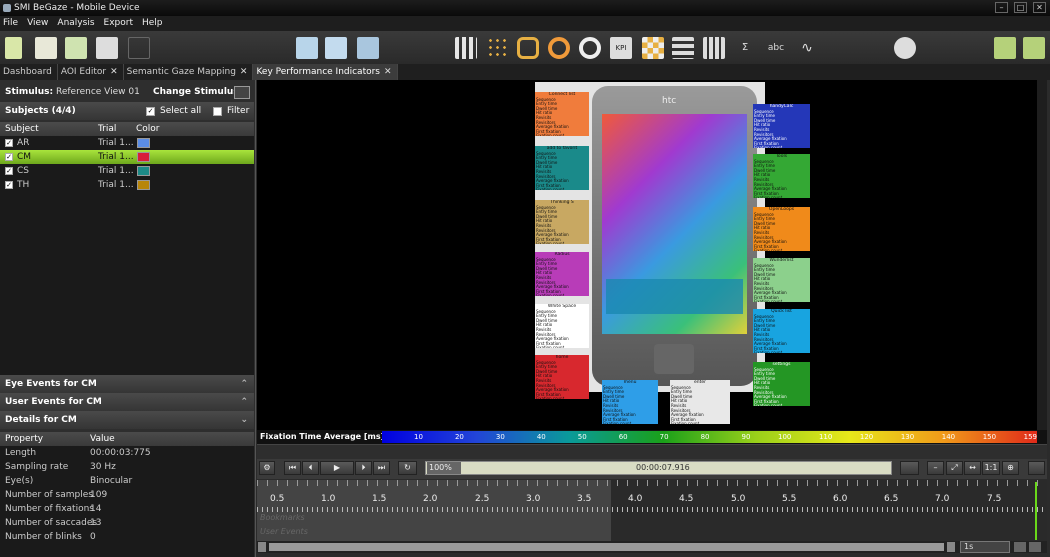 The image size is (1050, 557). What do you see at coordinates (150, 111) in the screenshot?
I see `select-all-checkbox: ✓` at bounding box center [150, 111].